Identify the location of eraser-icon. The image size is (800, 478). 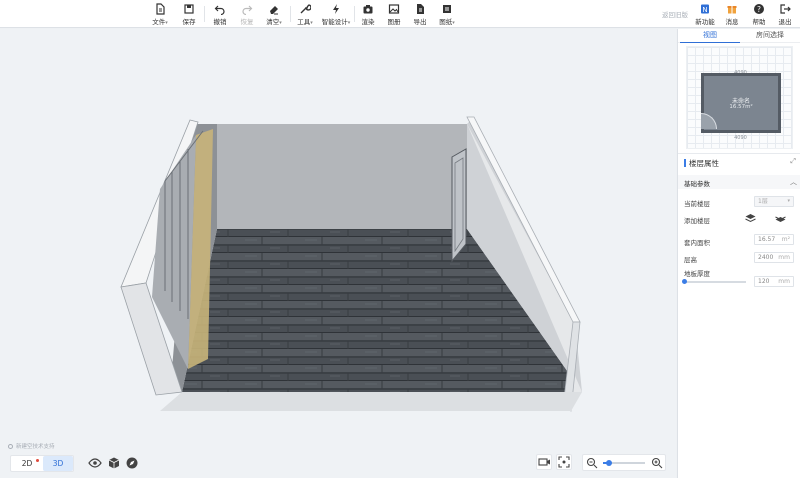
(274, 10).